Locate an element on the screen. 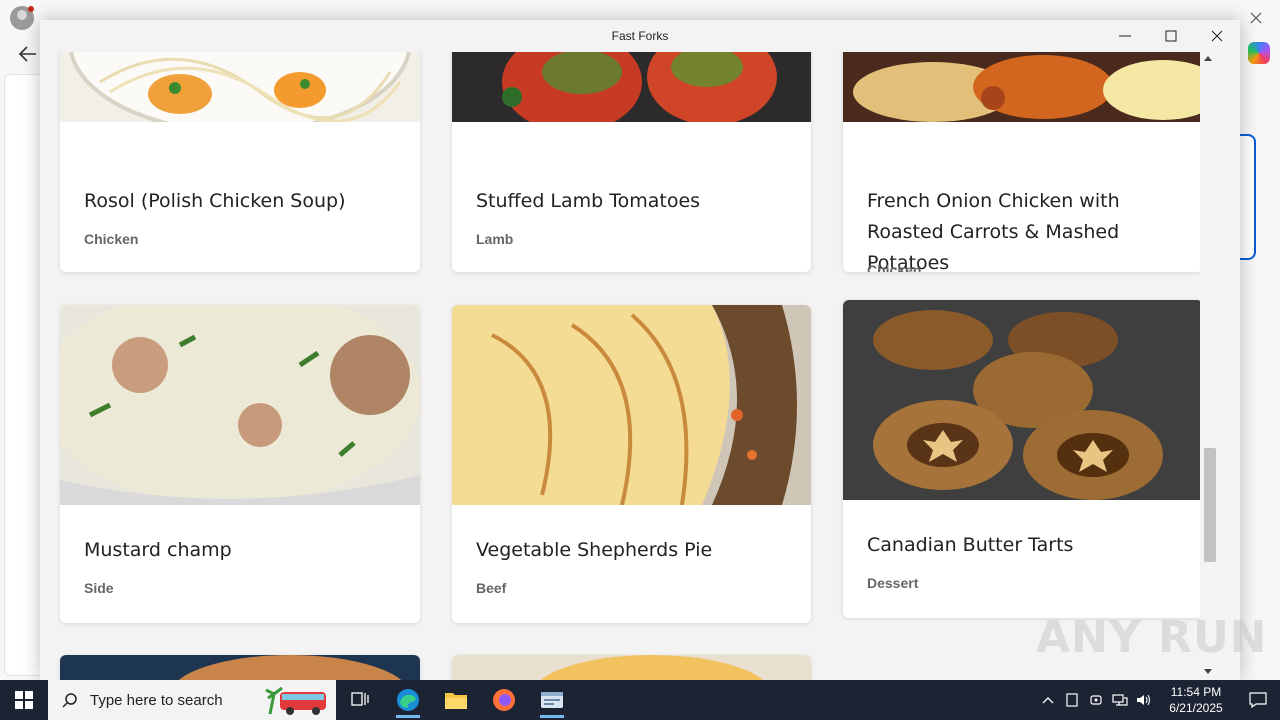 The image size is (1280, 720). maximize-button is located at coordinates (1171, 36).